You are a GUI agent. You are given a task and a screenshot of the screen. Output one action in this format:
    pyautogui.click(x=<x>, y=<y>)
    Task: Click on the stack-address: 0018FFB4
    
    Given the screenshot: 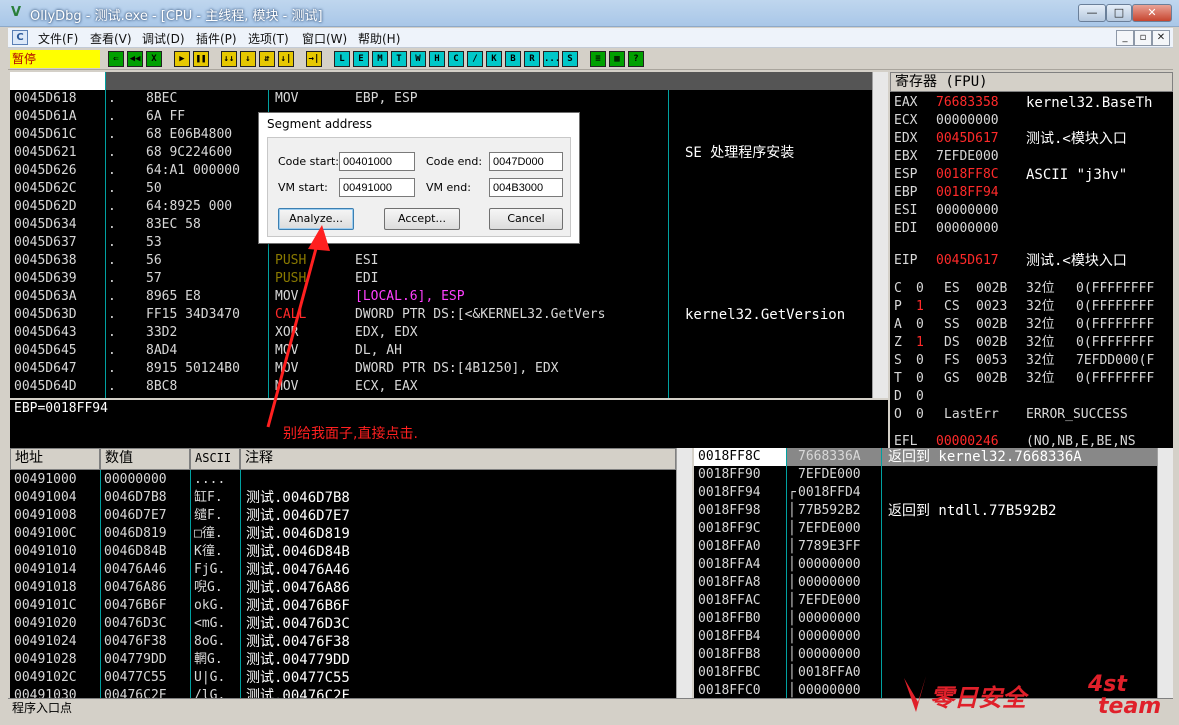 What is the action you would take?
    pyautogui.click(x=729, y=637)
    